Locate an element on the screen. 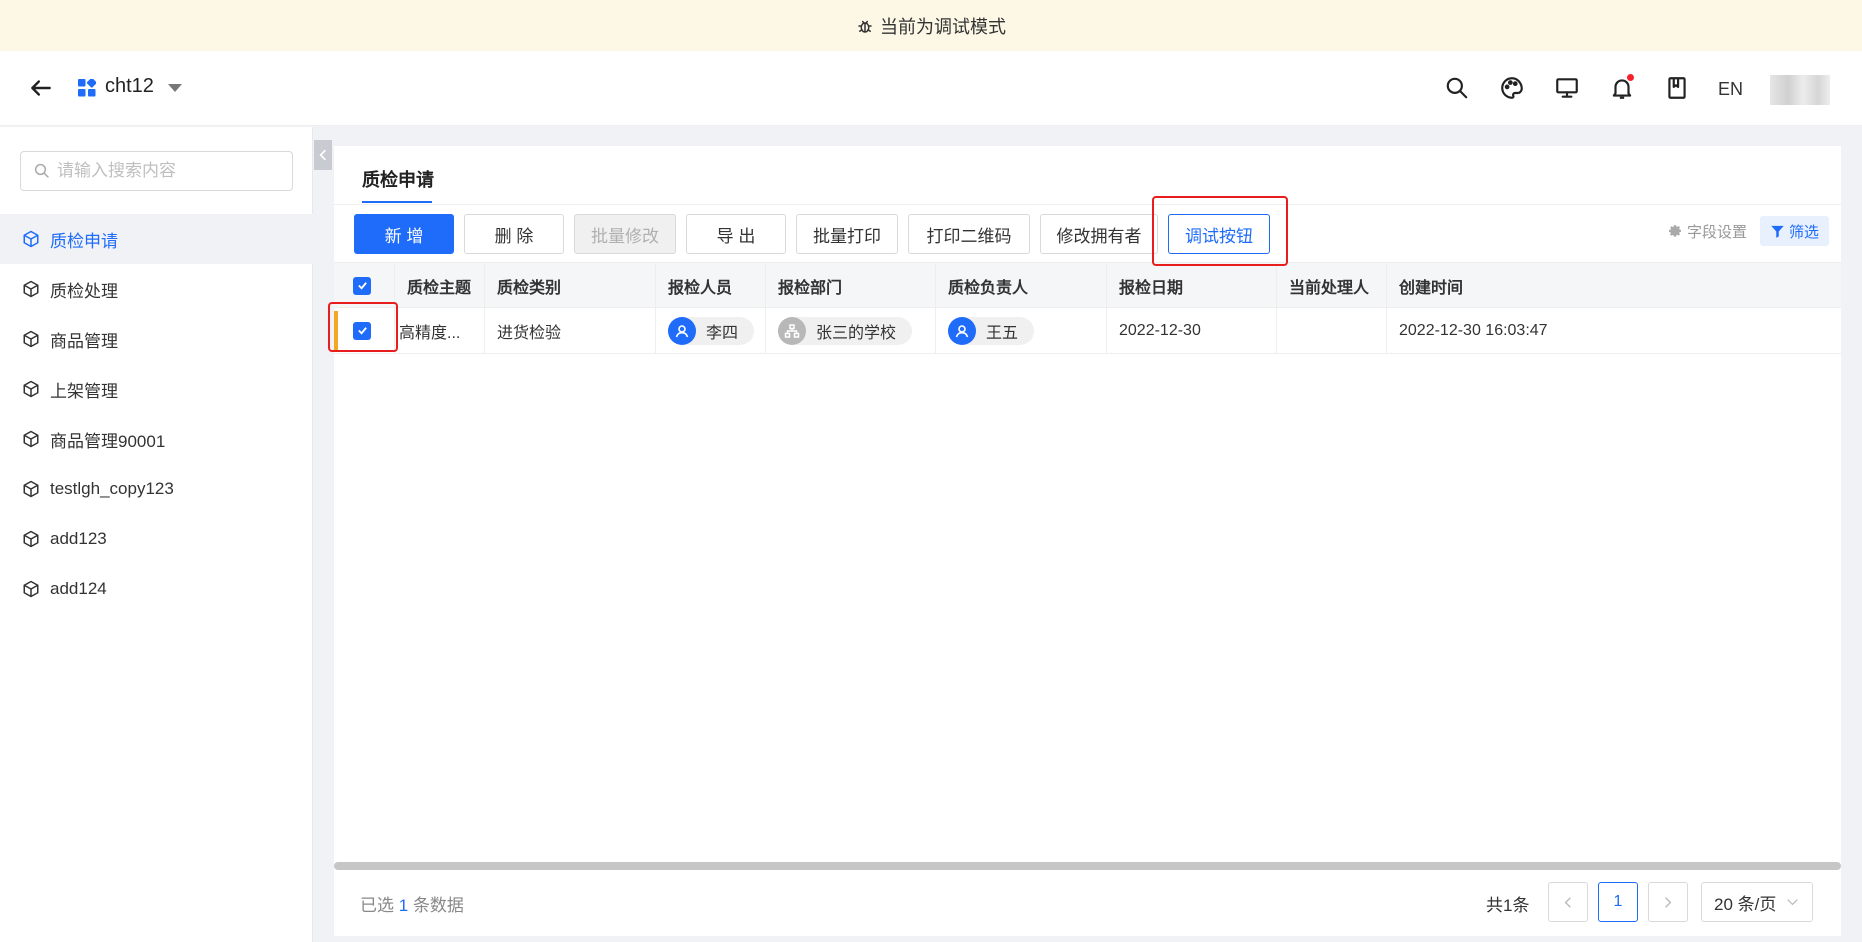  sidebar-item-label: 质检处理 is located at coordinates (84, 291).